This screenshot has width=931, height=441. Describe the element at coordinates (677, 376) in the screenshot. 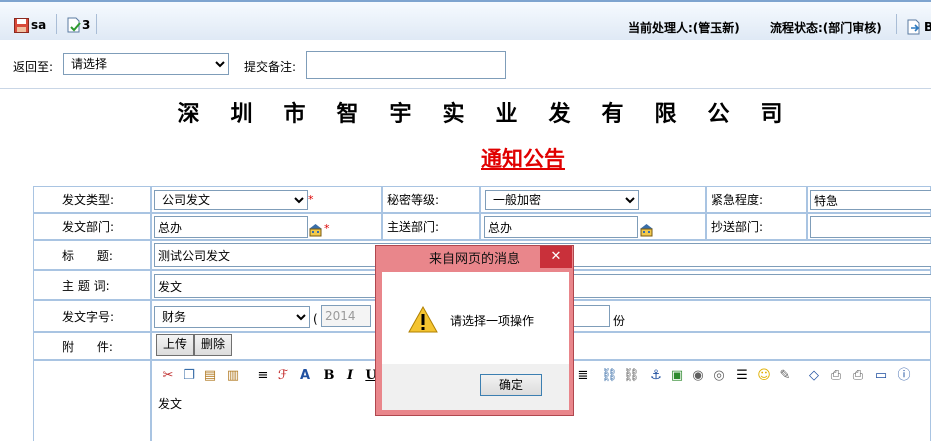

I see `image-icon: ▣` at that location.